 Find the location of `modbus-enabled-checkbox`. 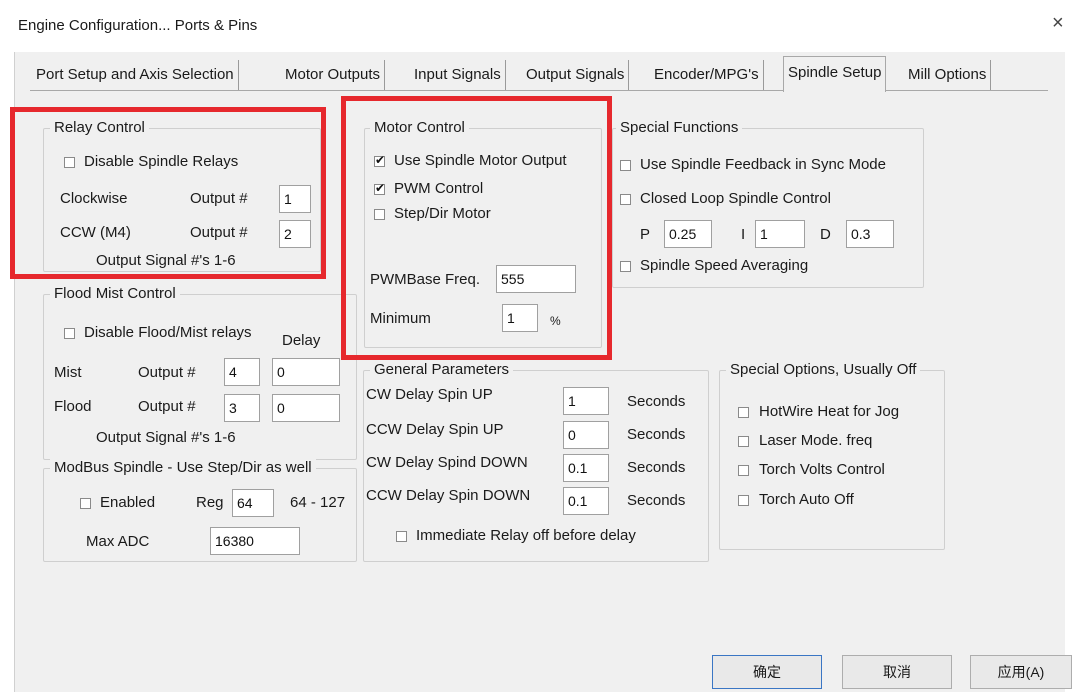

modbus-enabled-checkbox is located at coordinates (85, 503).